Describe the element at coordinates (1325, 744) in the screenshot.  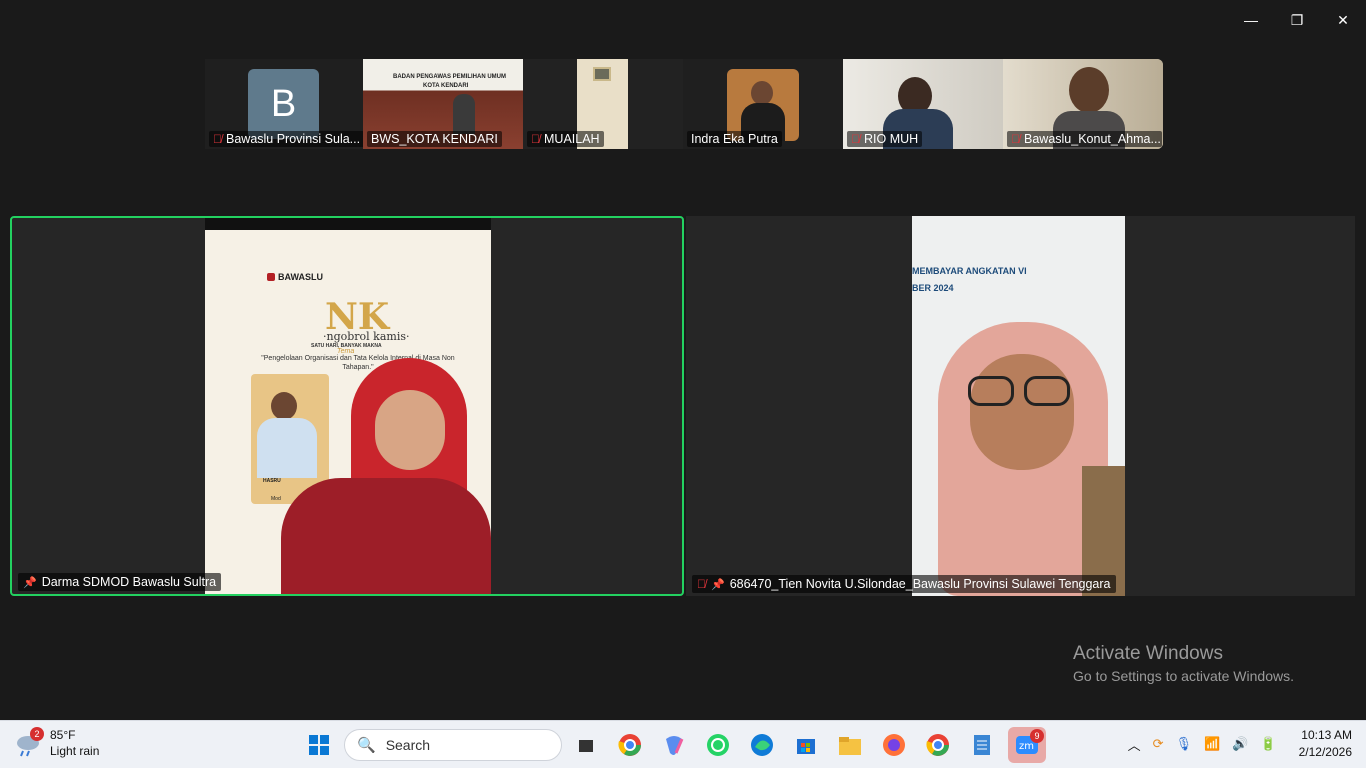
I see `clock: 10:13 AM 2/12/2026` at that location.